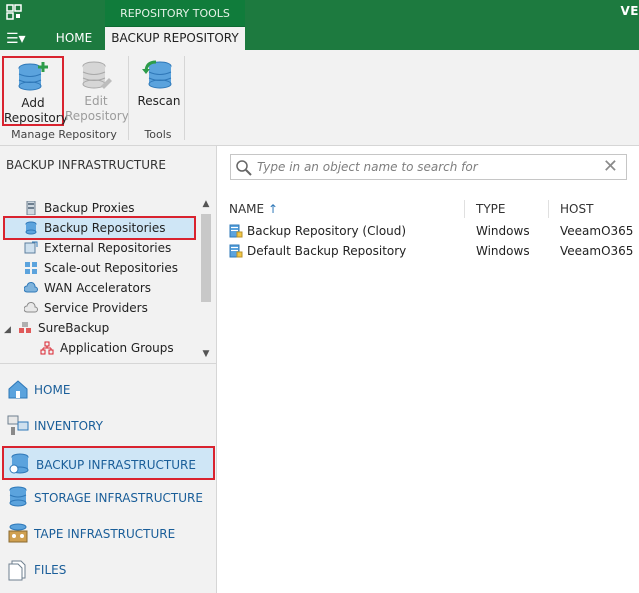 Image resolution: width=639 pixels, height=593 pixels. What do you see at coordinates (17, 570) in the screenshot?
I see `files-icon` at bounding box center [17, 570].